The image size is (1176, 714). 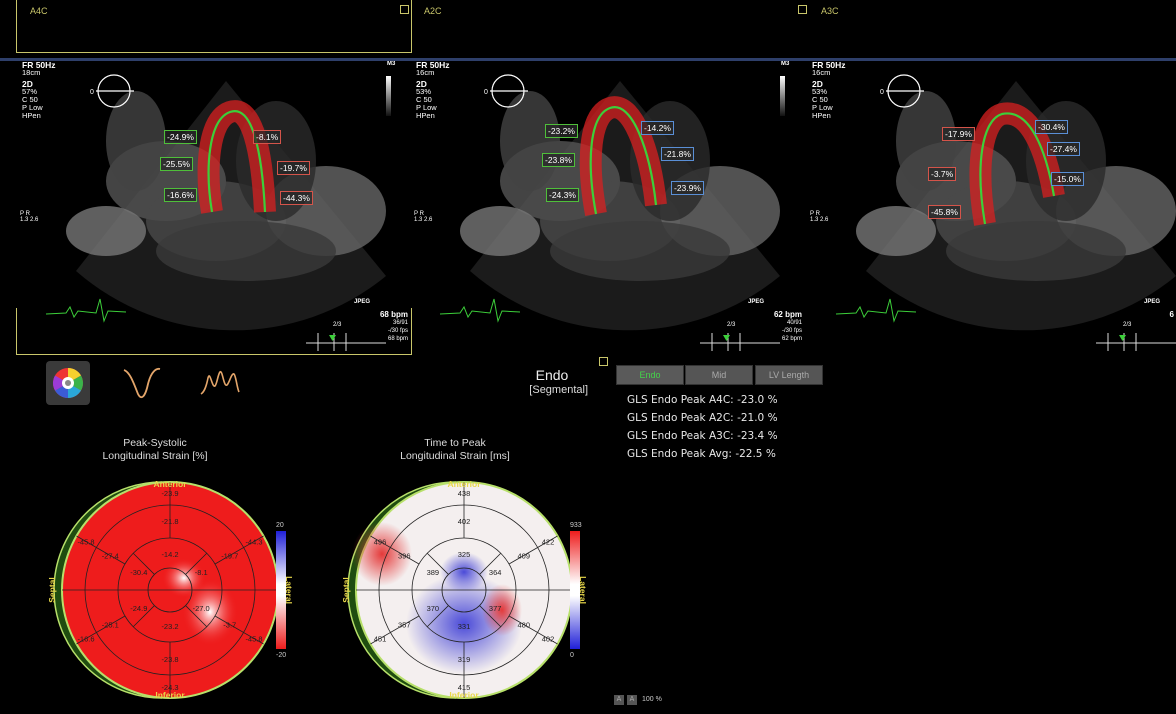 What do you see at coordinates (138, 572) in the screenshot?
I see `segment-value: -30.4` at bounding box center [138, 572].